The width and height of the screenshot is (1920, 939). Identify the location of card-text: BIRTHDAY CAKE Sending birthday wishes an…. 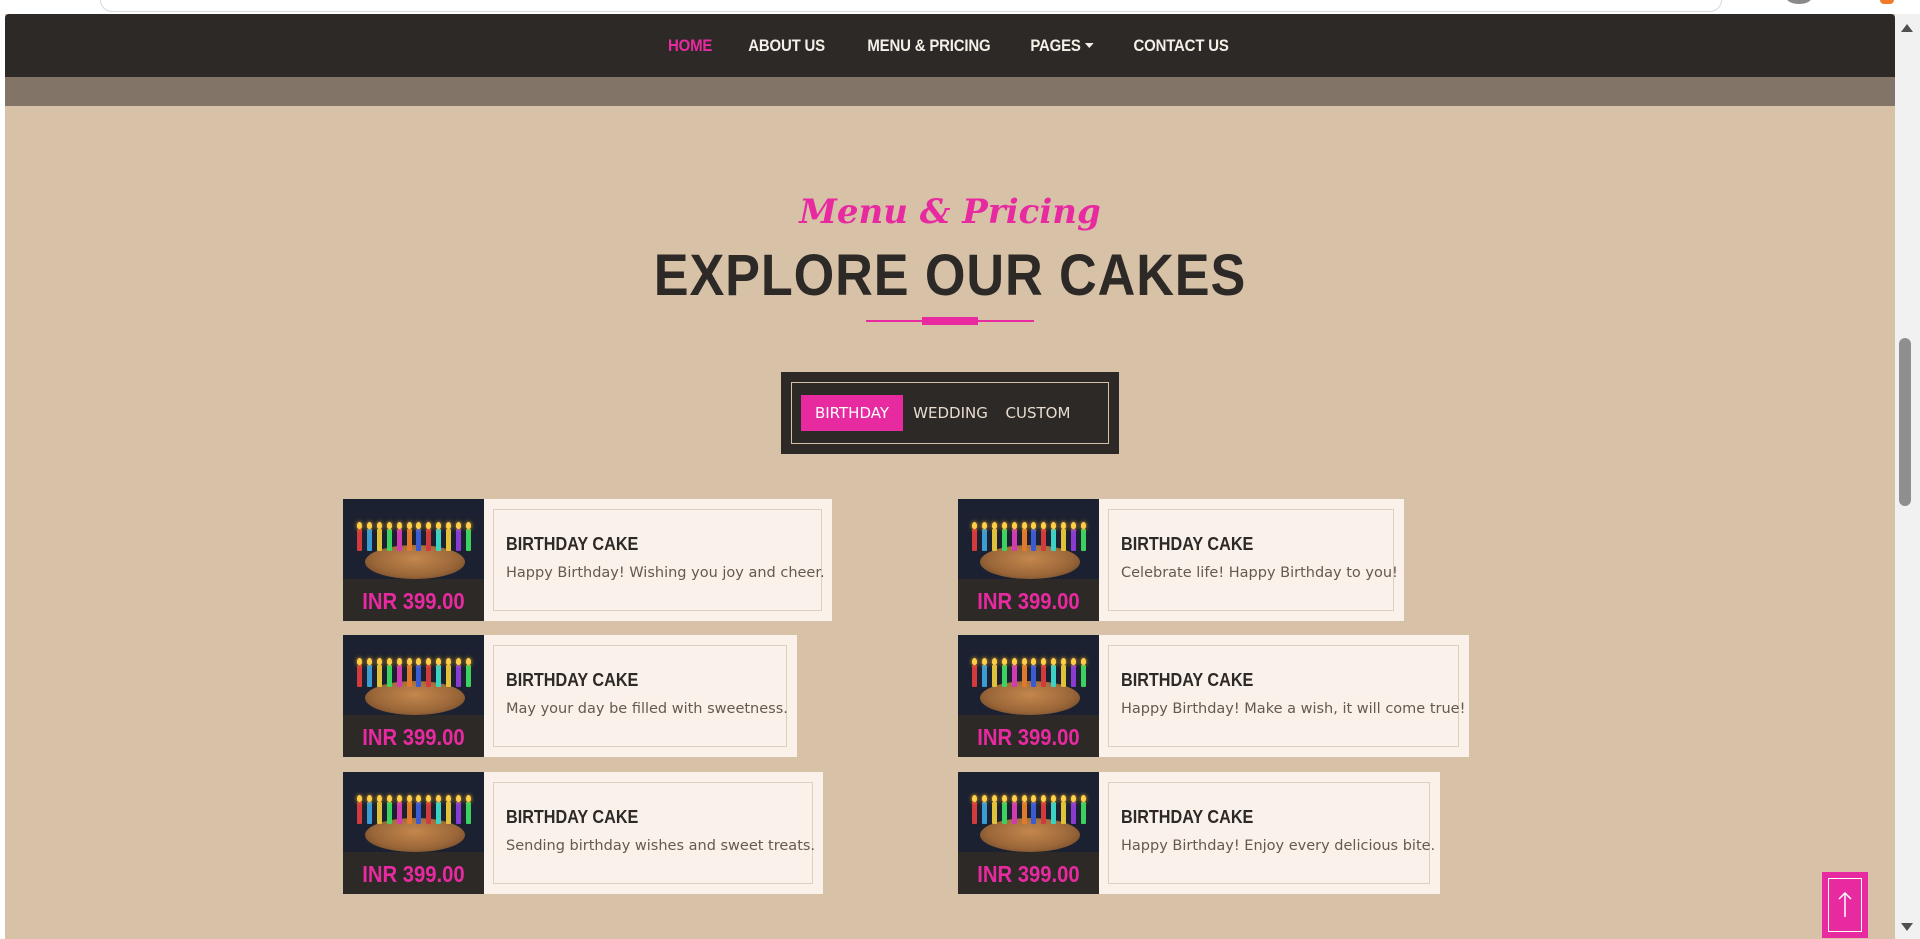
(654, 833).